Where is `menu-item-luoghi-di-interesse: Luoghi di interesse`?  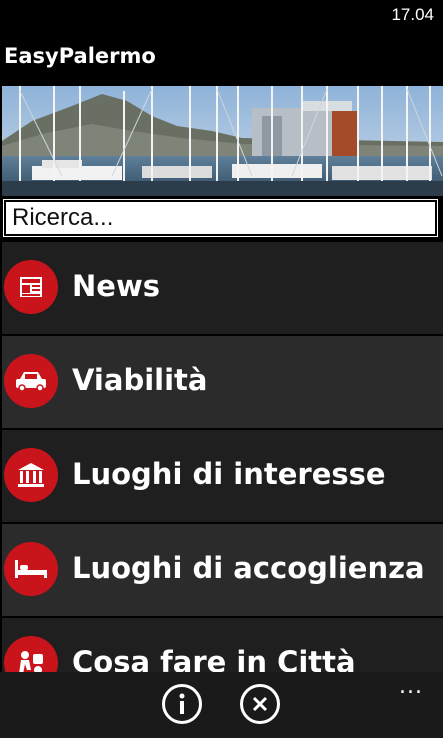
menu-item-luoghi-di-interesse: Luoghi di interesse is located at coordinates (222, 476).